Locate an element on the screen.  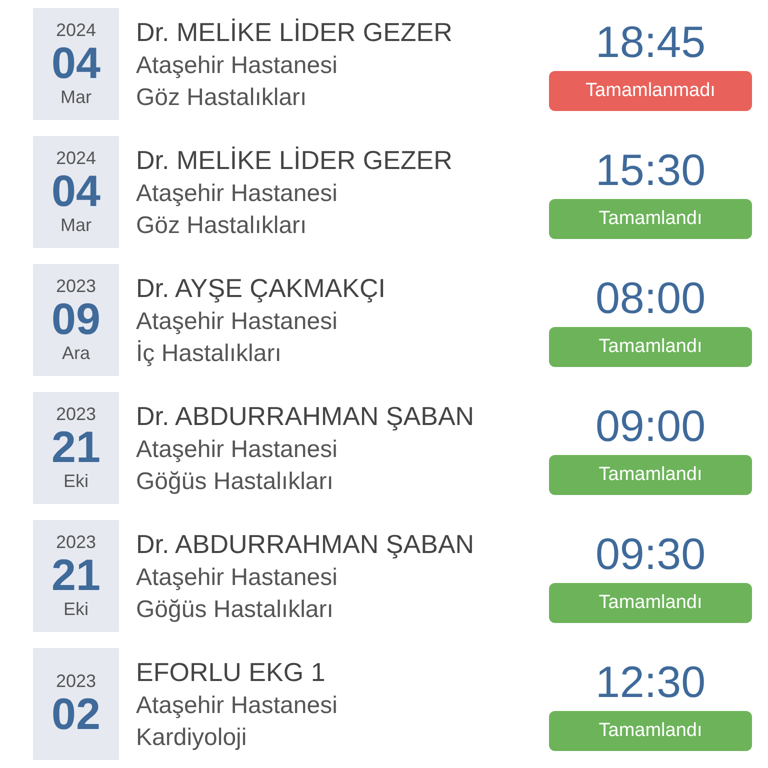
status-label: Tamamlanmadı is located at coordinates (650, 91).